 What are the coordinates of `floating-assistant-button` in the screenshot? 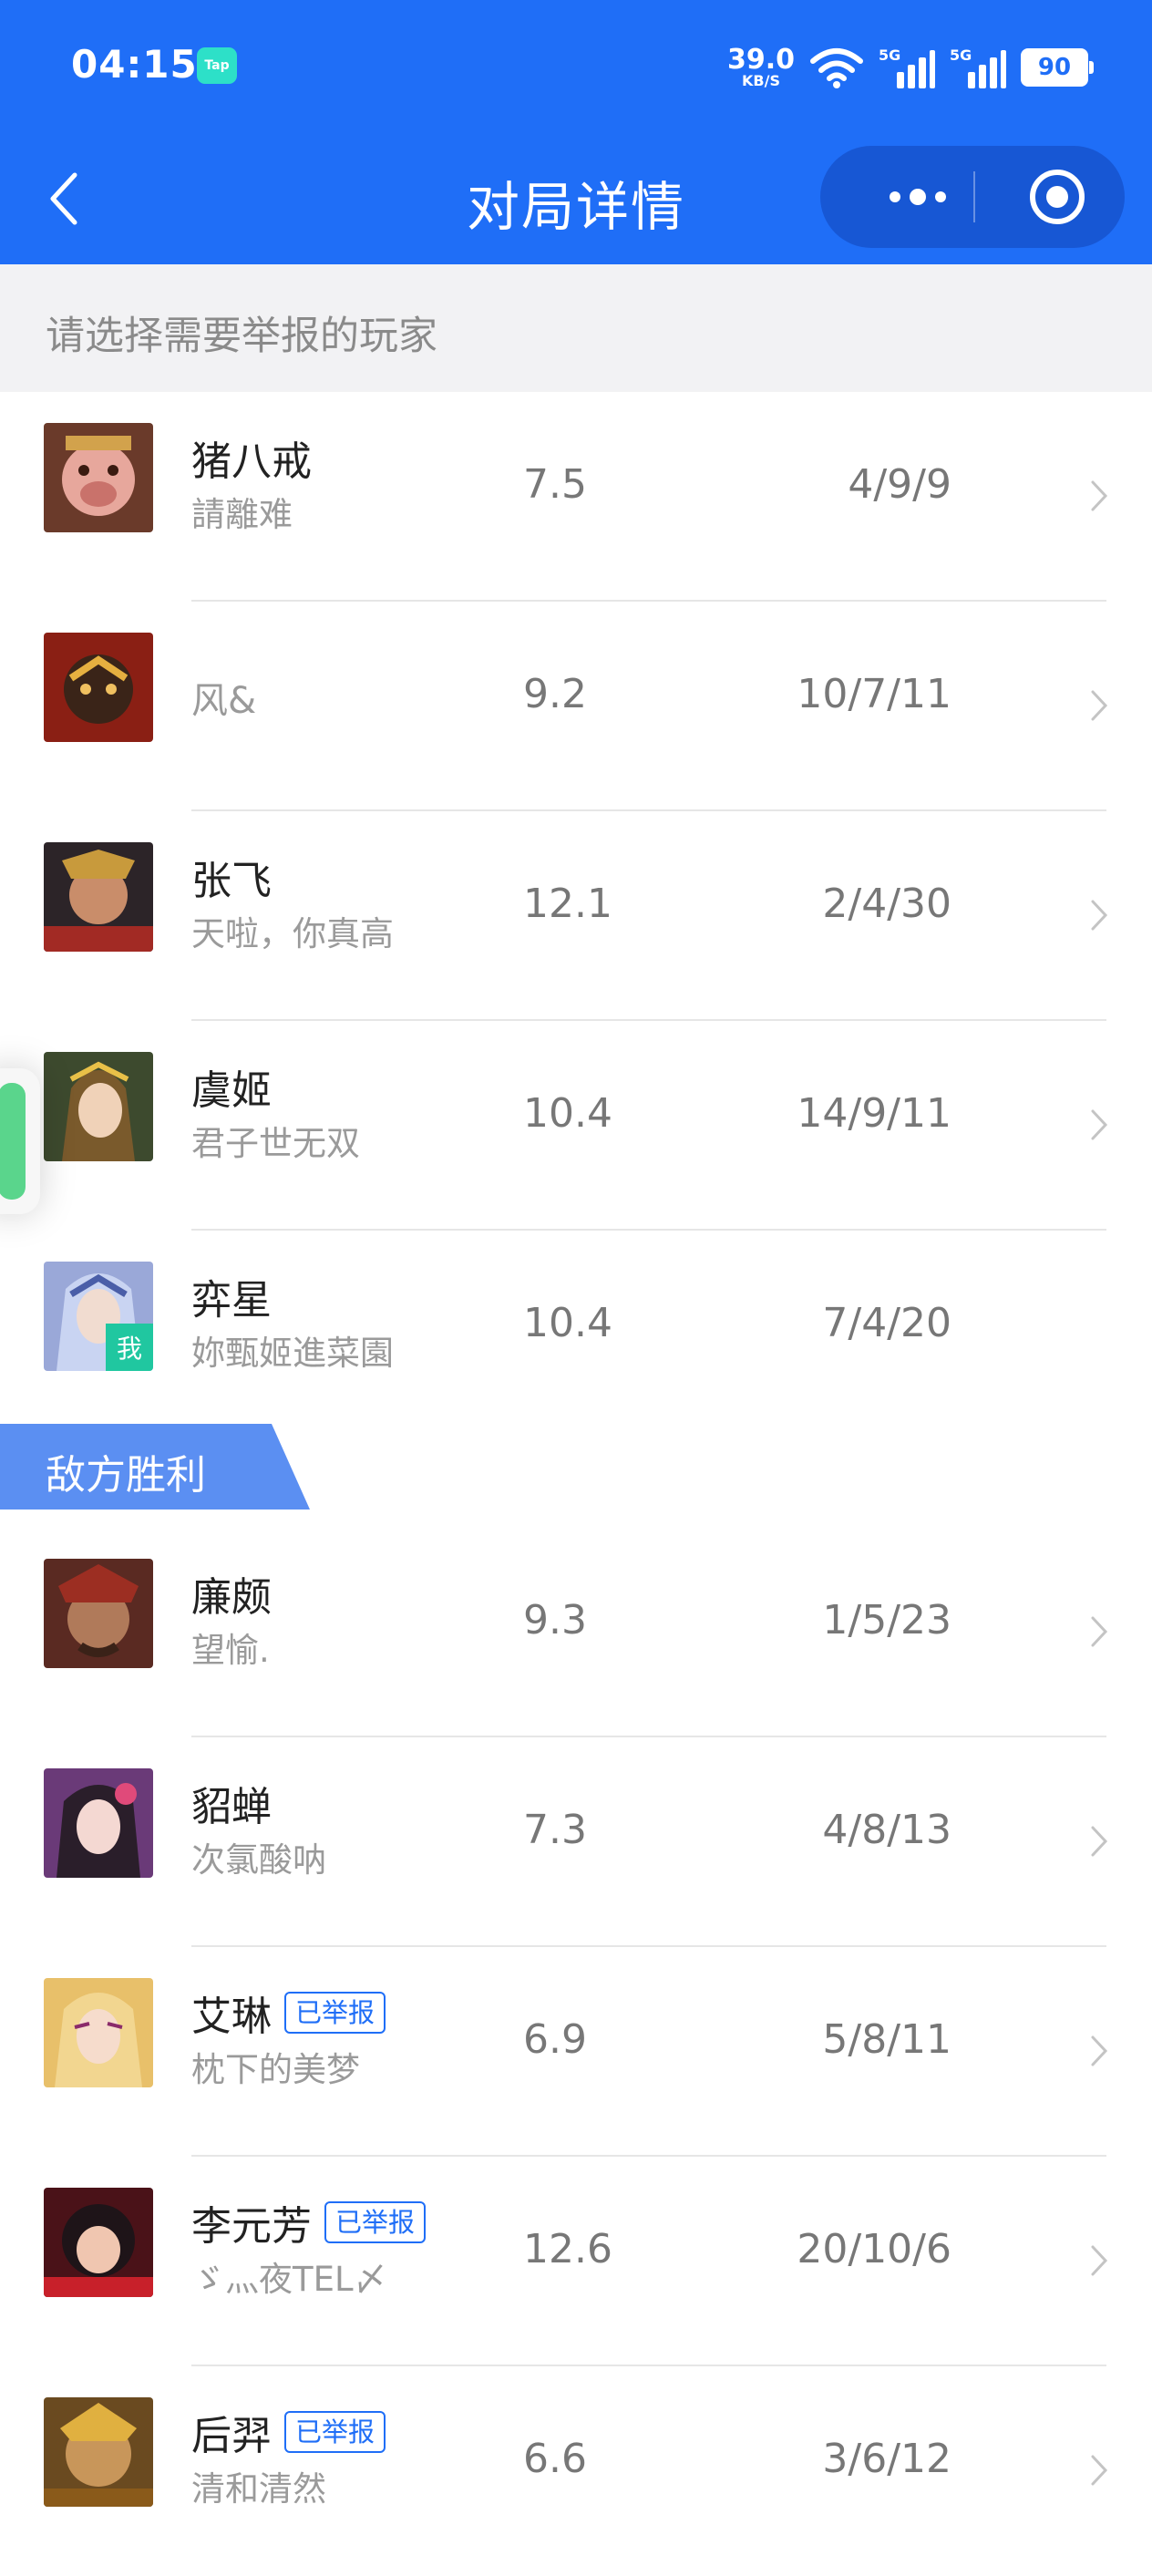 It's located at (20, 1141).